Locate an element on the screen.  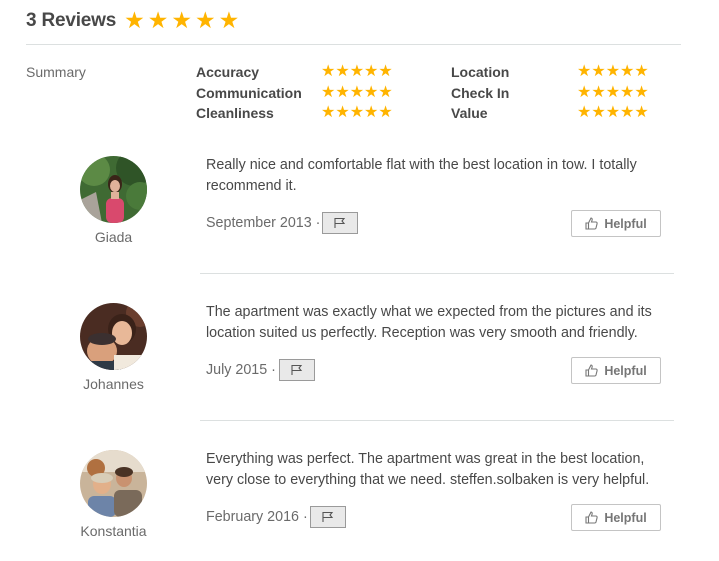
header-divider is located at coordinates (353, 44).